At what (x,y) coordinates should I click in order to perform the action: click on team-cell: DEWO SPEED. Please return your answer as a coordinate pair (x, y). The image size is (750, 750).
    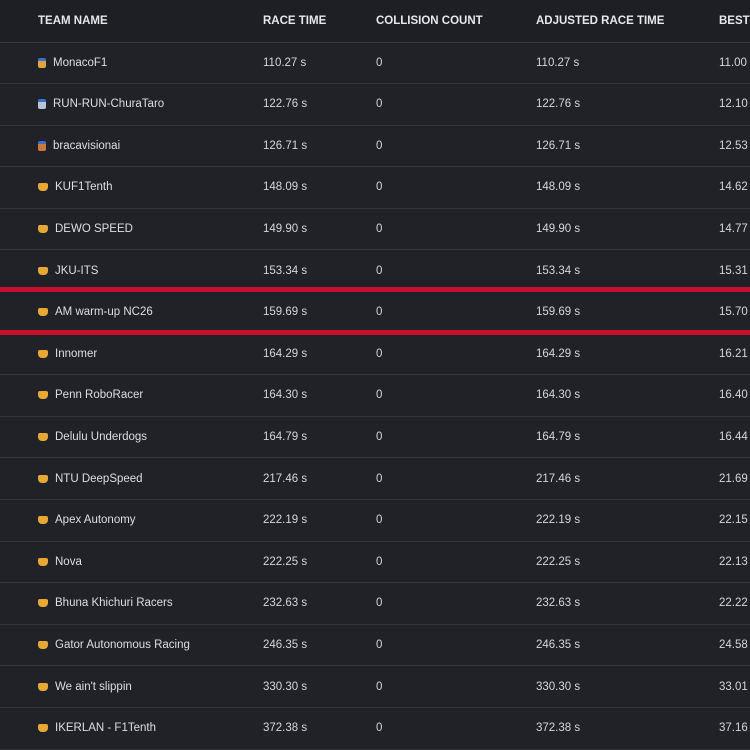
    Looking at the image, I should click on (143, 228).